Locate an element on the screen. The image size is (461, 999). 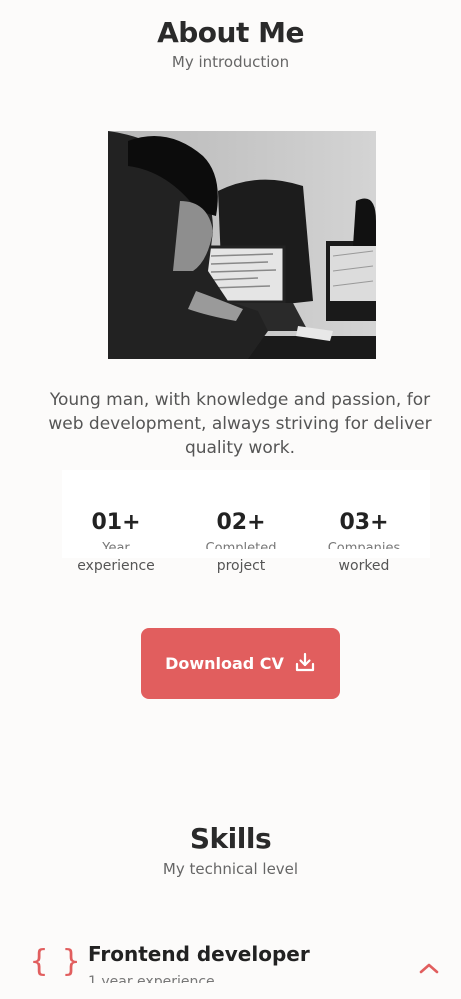
stat-label-companies-top: Companies is located at coordinates (364, 545).